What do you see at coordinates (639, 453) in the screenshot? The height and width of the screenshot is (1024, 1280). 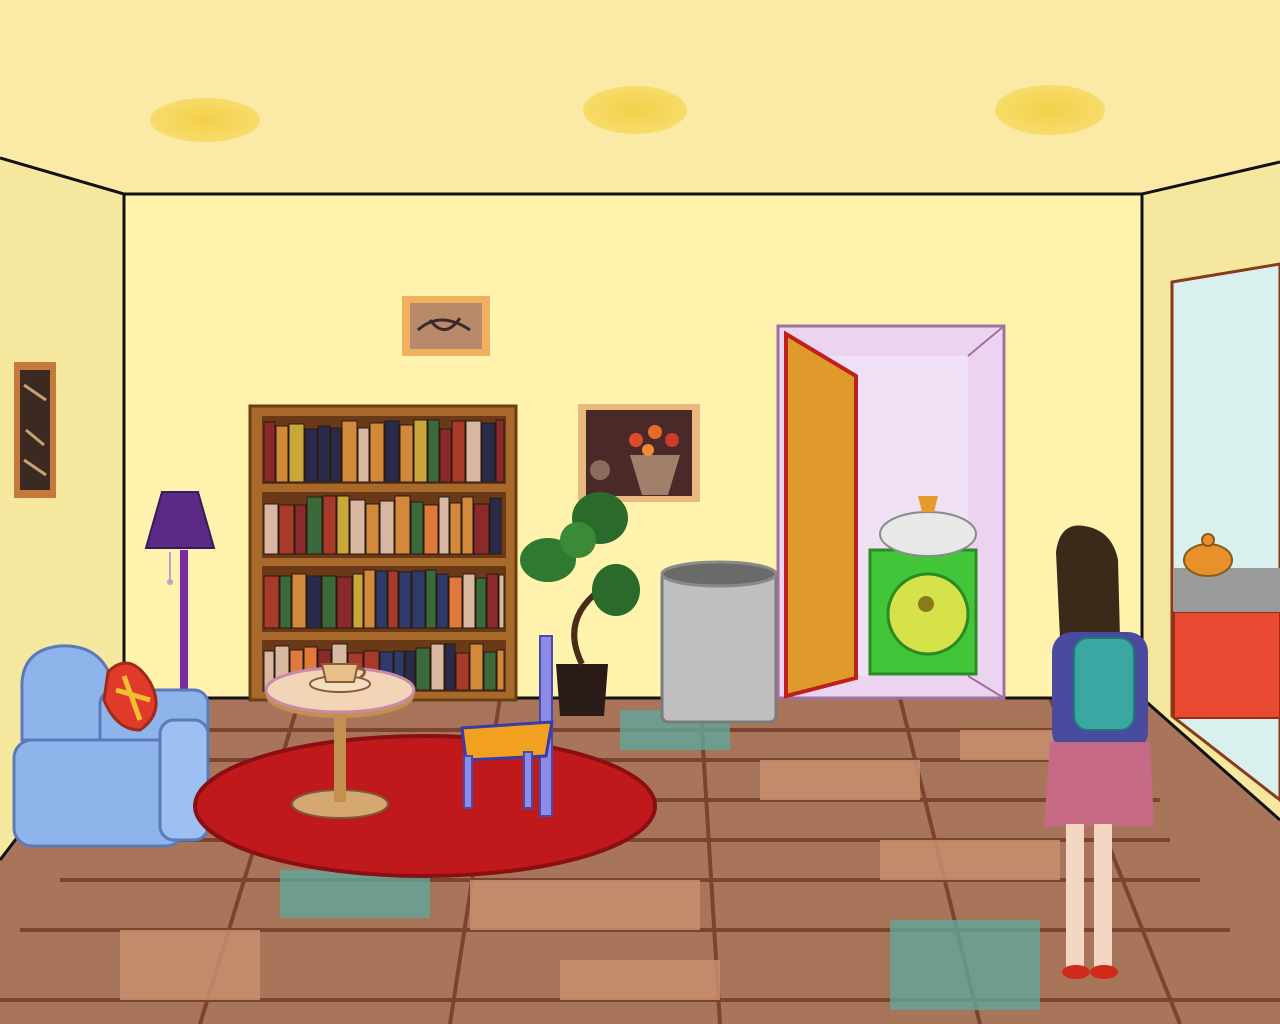 I see `wall-painting-fruit` at bounding box center [639, 453].